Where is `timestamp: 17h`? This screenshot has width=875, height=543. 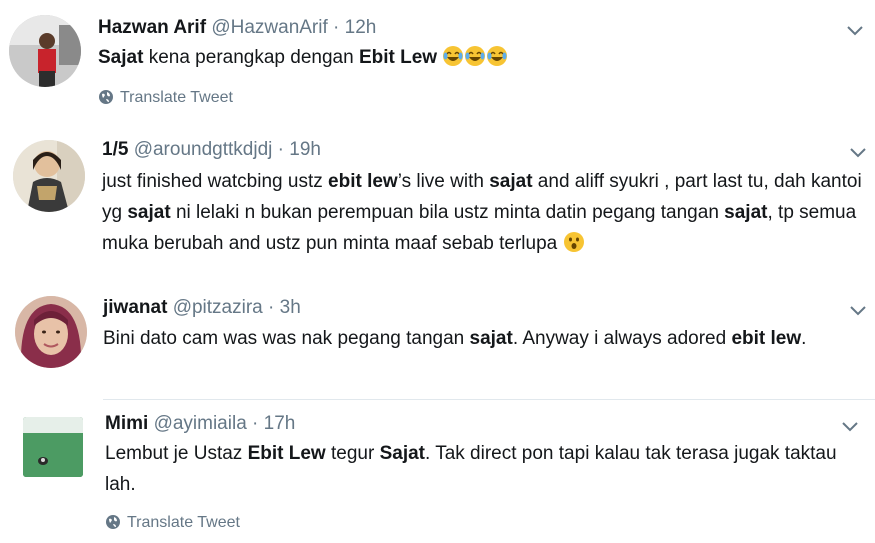
timestamp: 17h is located at coordinates (280, 423).